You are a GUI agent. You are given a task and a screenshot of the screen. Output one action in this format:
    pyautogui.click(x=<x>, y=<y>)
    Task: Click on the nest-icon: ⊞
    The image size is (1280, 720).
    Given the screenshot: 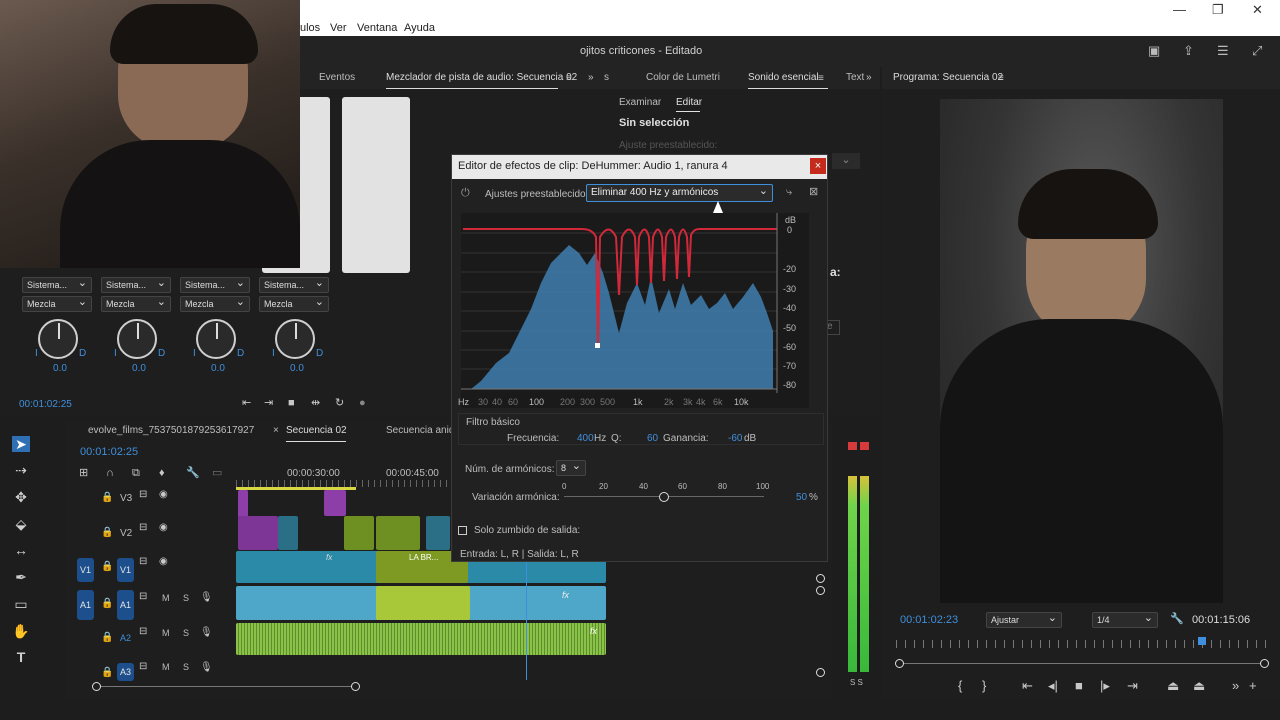 What is the action you would take?
    pyautogui.click(x=83, y=473)
    